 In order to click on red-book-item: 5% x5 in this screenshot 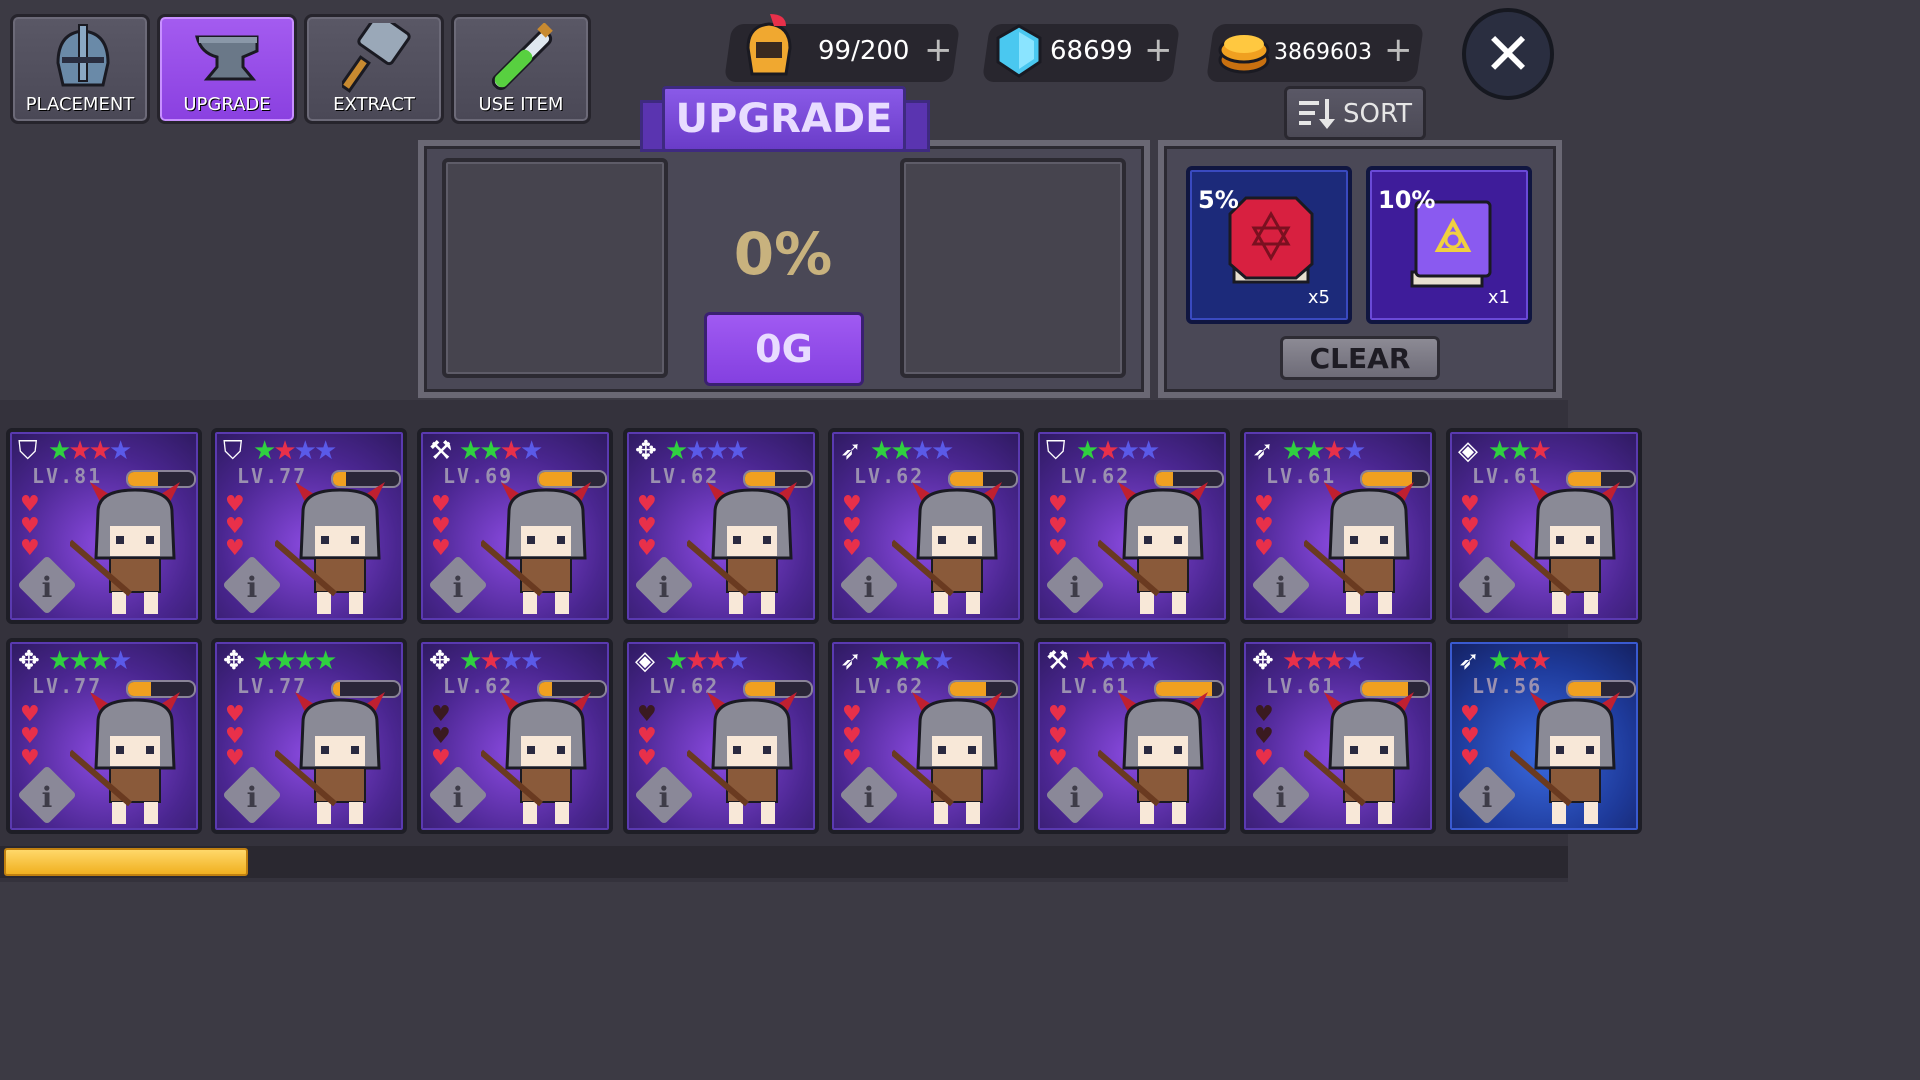, I will do `click(1269, 245)`.